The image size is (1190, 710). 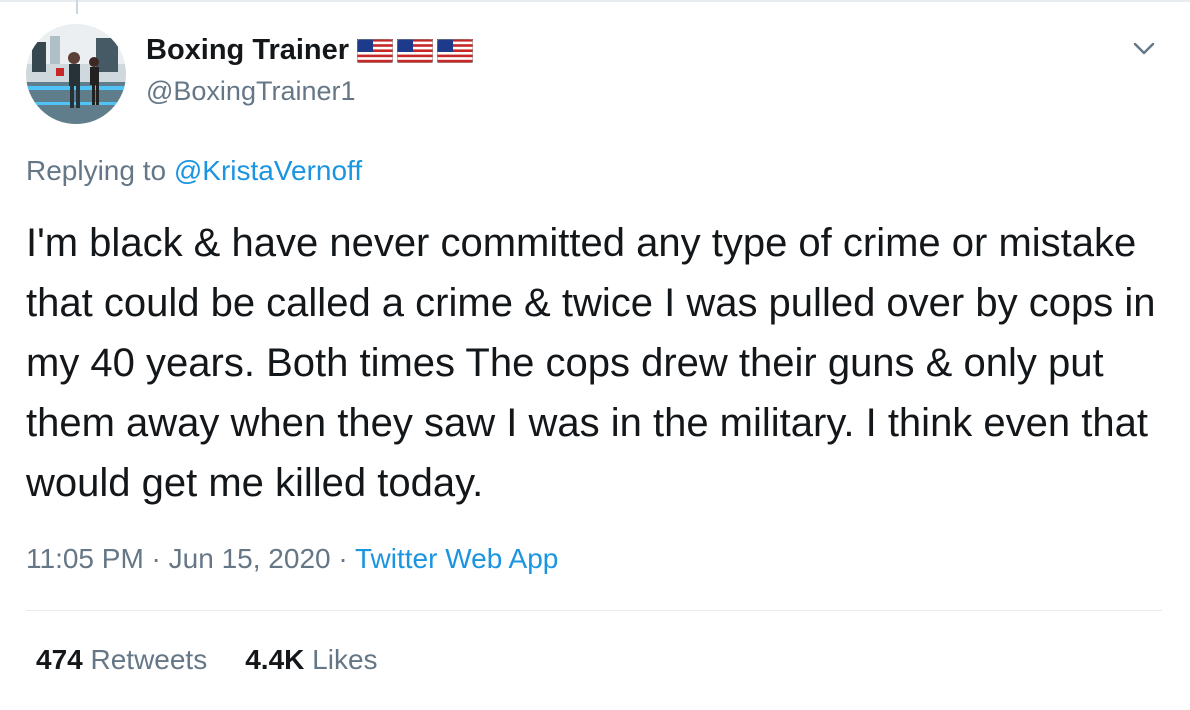 I want to click on avatar, so click(x=76, y=74).